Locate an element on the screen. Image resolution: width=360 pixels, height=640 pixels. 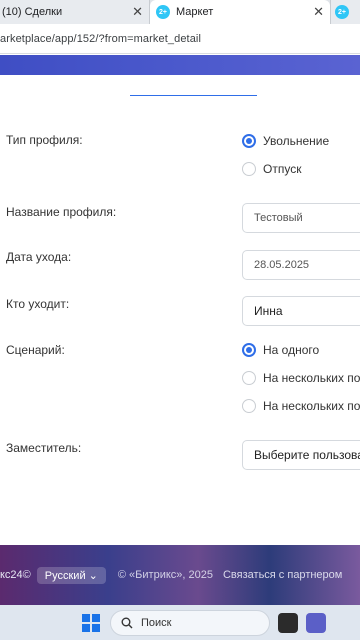
chevron-down-icon: ⌄ is located at coordinates (93, 575).